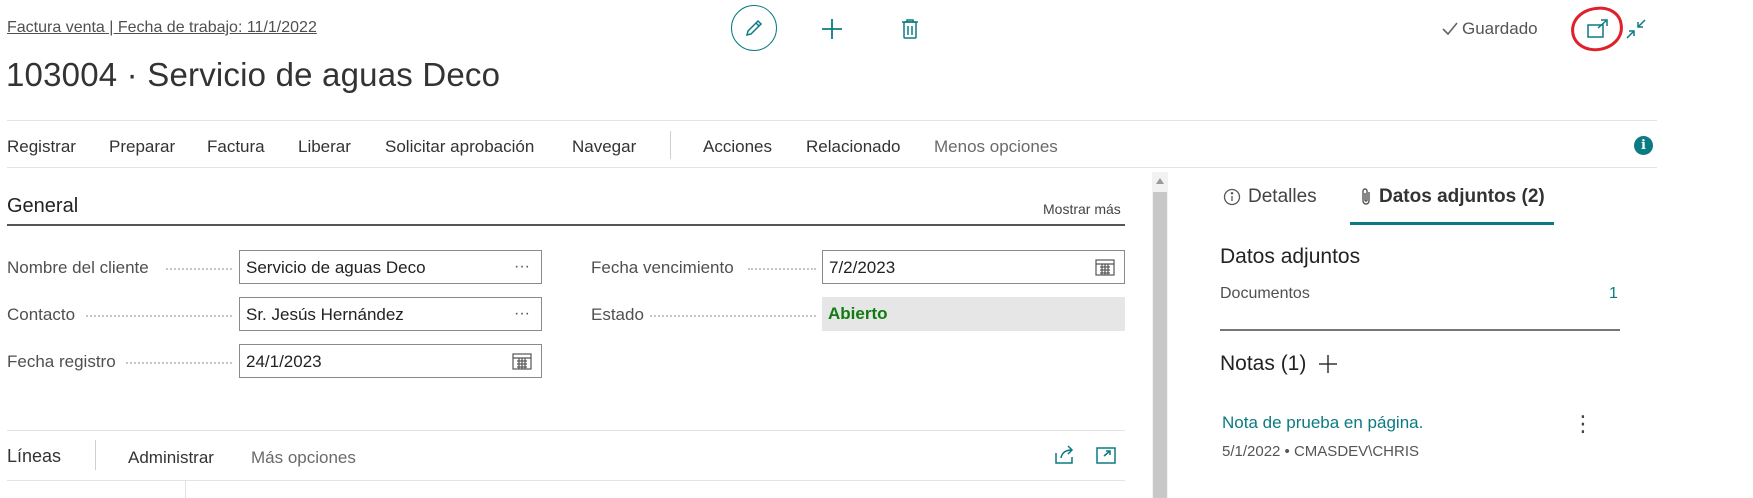  What do you see at coordinates (662, 267) in the screenshot?
I see `due-date-label: Fecha vencimiento` at bounding box center [662, 267].